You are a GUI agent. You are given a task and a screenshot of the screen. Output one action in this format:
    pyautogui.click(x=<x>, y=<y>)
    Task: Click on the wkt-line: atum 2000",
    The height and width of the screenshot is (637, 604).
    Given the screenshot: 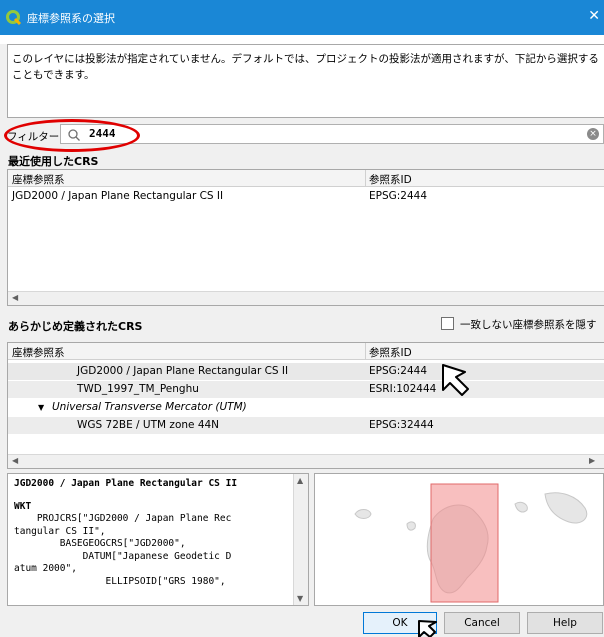 What is the action you would take?
    pyautogui.click(x=45, y=568)
    